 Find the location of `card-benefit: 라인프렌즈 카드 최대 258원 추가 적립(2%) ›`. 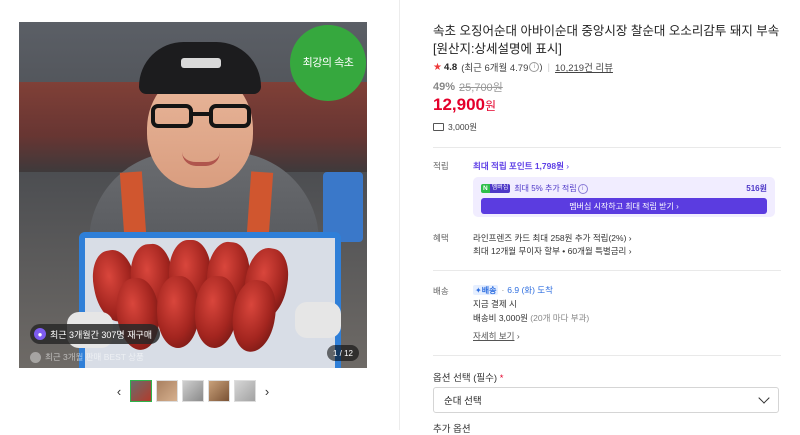

card-benefit: 라인프렌즈 카드 최대 258원 추가 적립(2%) › is located at coordinates (552, 238).